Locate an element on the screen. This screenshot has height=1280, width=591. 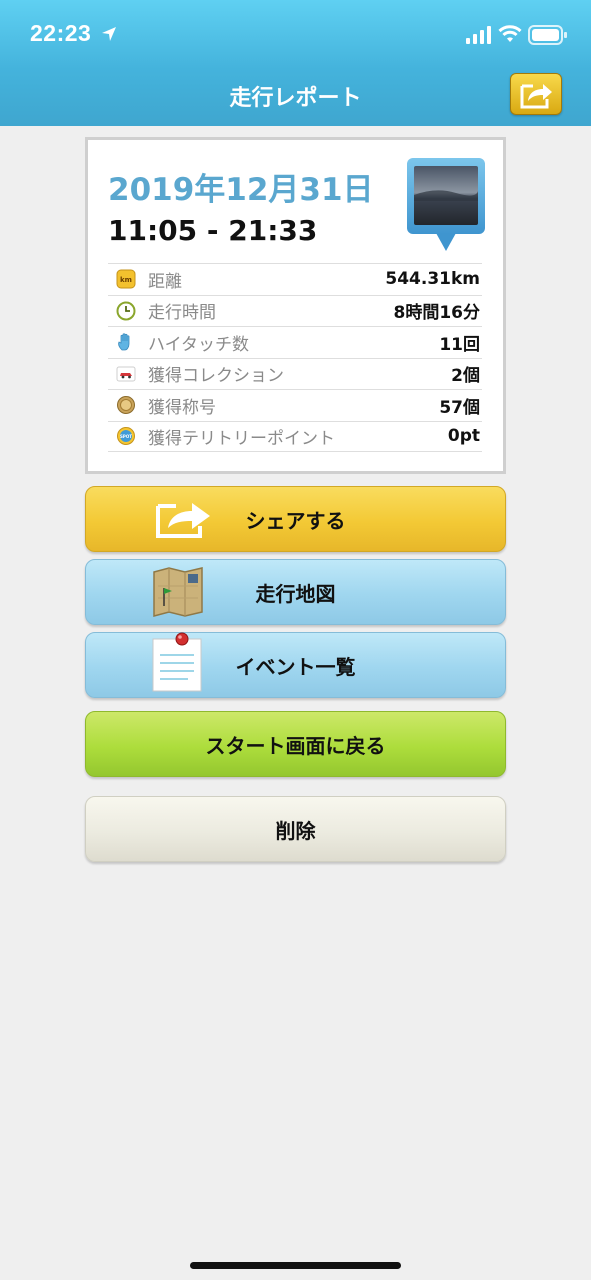
signal-icon is located at coordinates (478, 35).